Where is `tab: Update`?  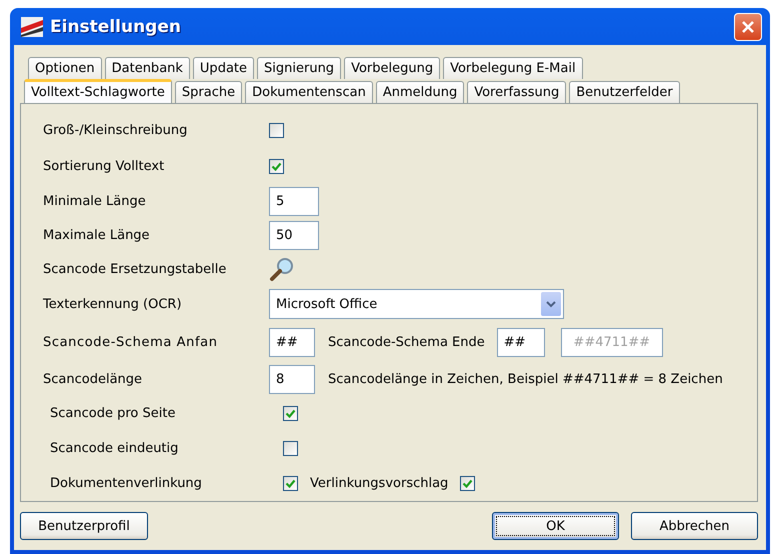 tab: Update is located at coordinates (223, 68).